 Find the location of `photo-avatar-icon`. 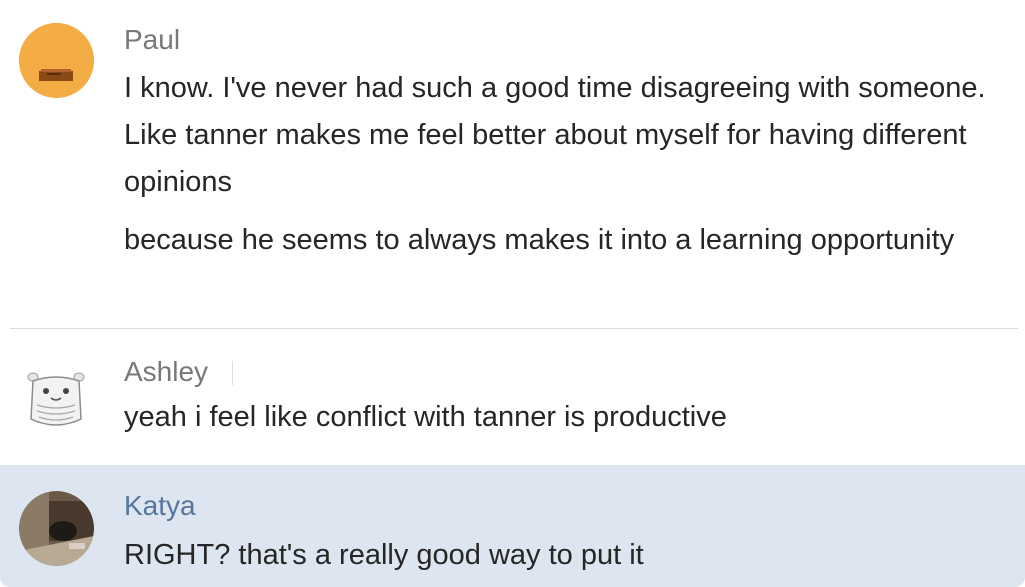

photo-avatar-icon is located at coordinates (56, 528).